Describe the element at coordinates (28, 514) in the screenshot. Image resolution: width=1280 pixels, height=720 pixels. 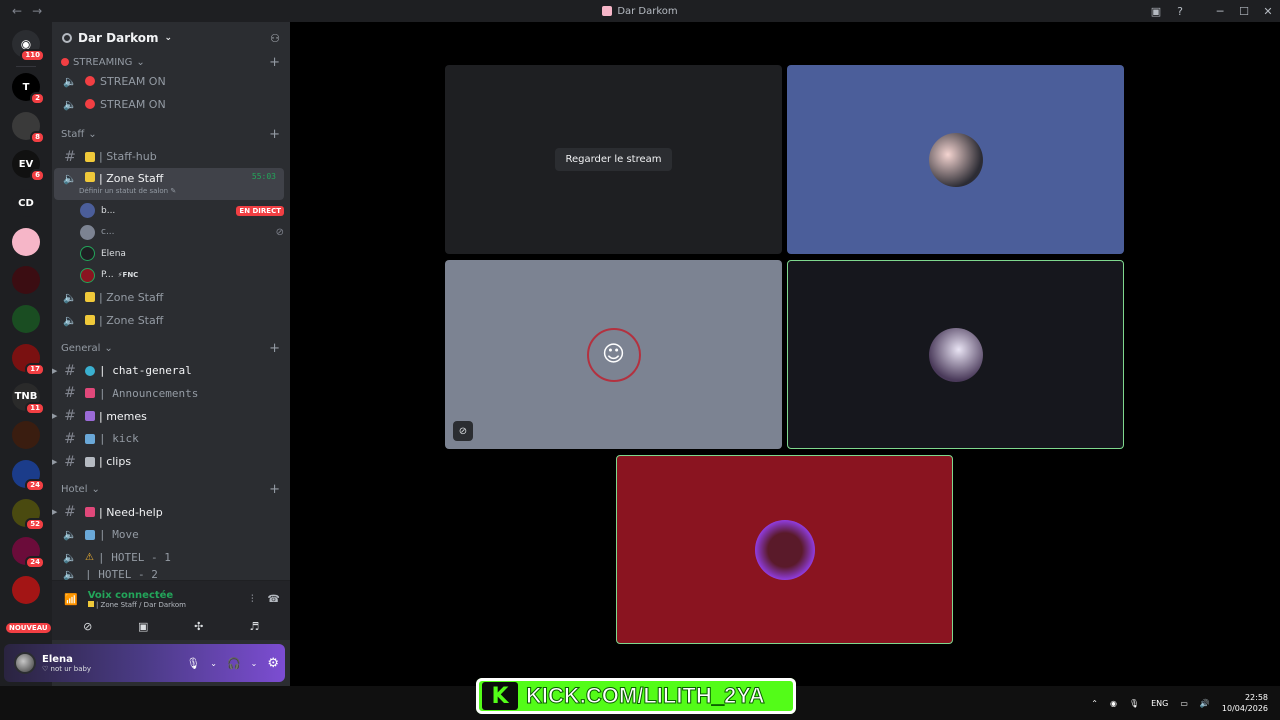
I see `server-icon: 52` at that location.